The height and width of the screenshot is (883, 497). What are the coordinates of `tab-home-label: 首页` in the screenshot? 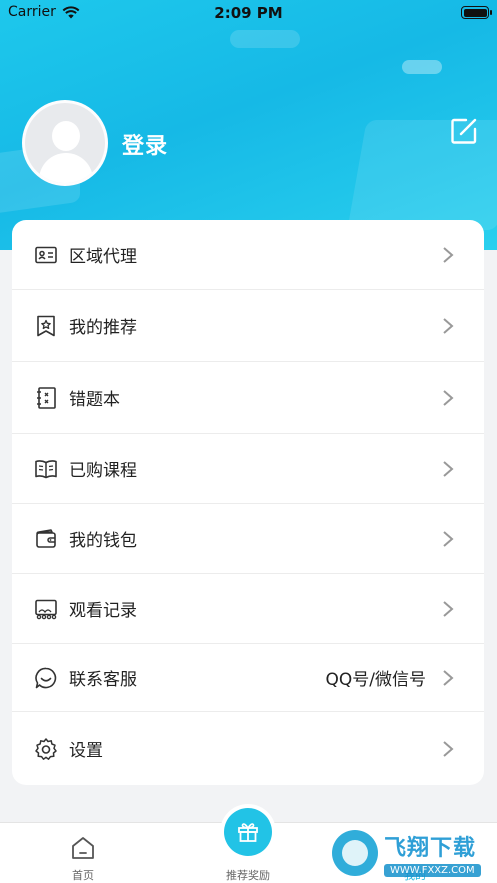 It's located at (83, 875).